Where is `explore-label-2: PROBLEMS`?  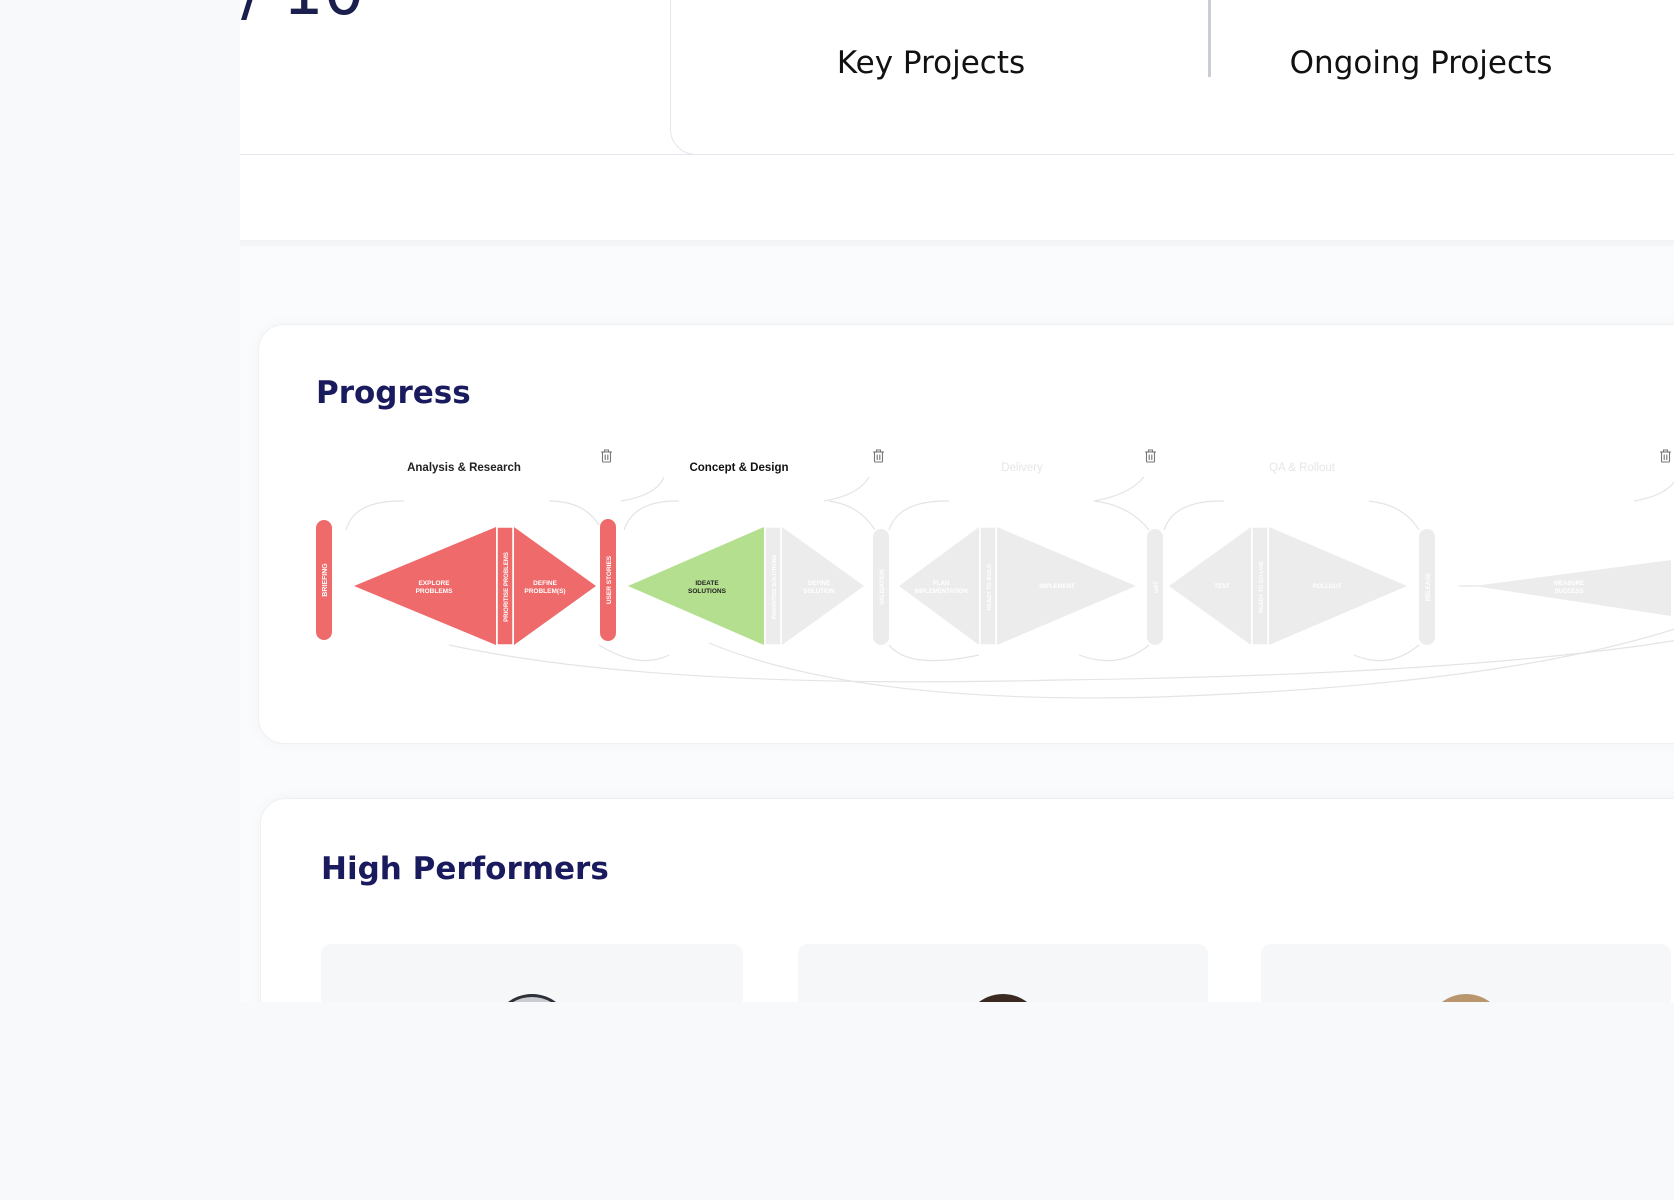
explore-label-2: PROBLEMS is located at coordinates (435, 591).